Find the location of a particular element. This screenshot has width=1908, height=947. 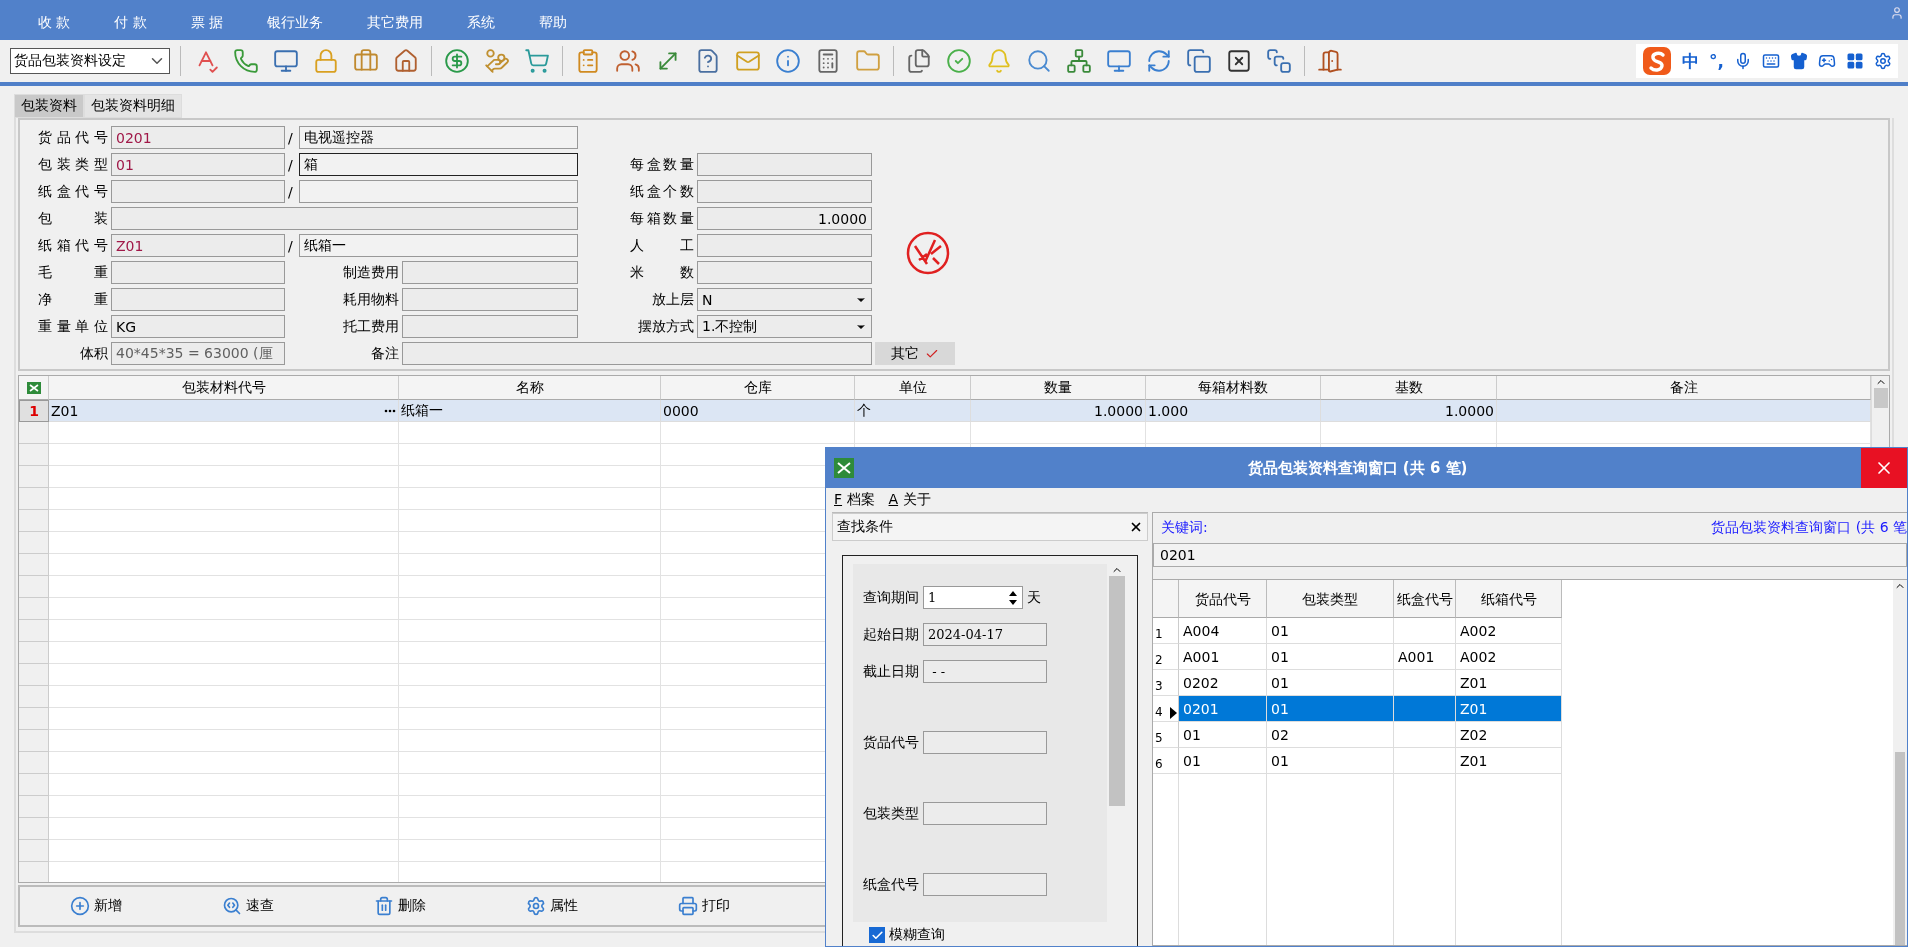

user-icon is located at coordinates (1897, 13).